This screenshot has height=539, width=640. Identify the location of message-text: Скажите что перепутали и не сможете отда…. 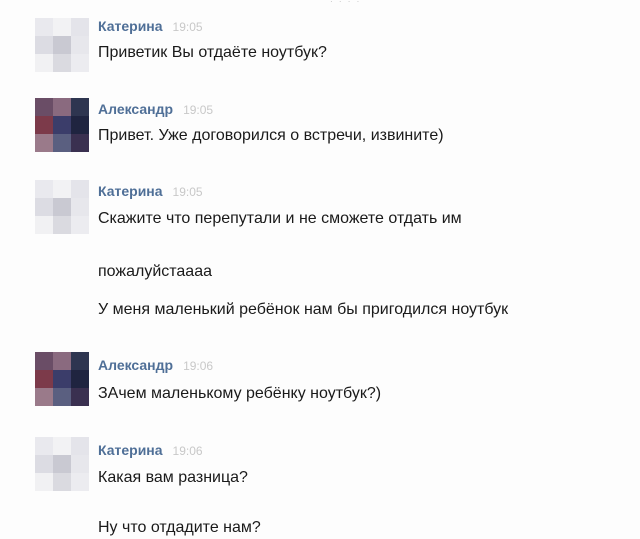
(280, 218).